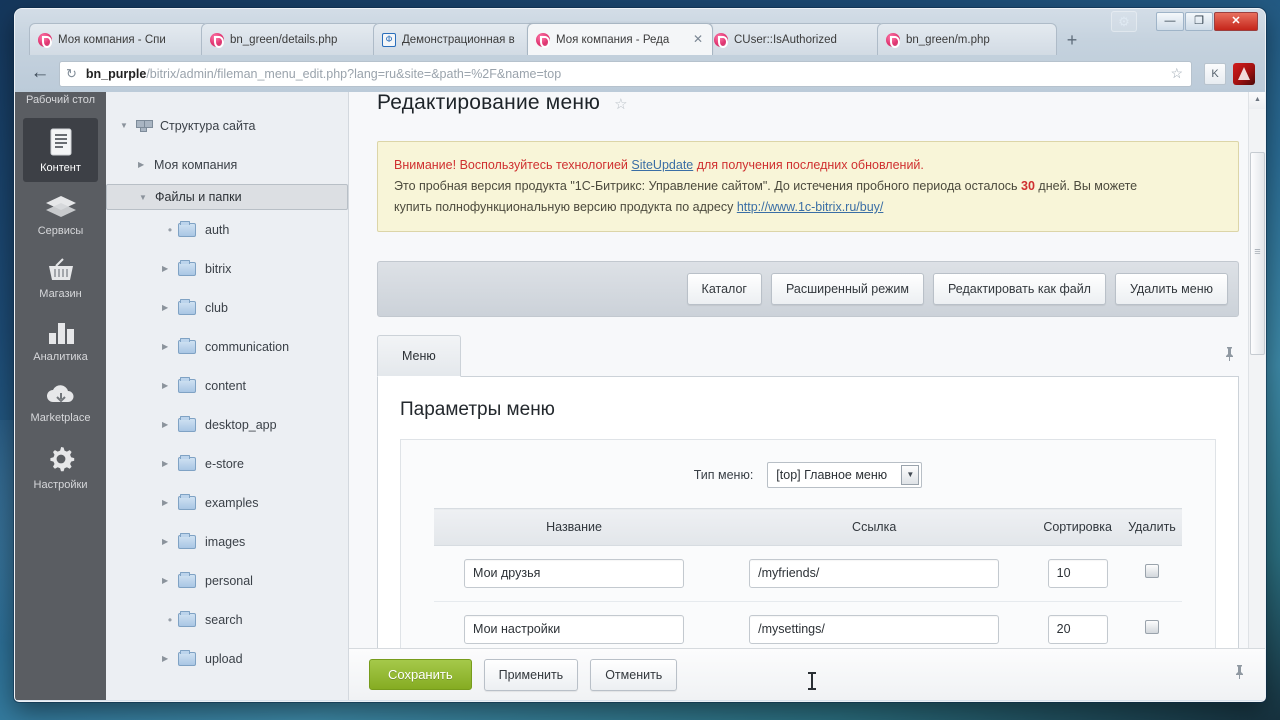  Describe the element at coordinates (1256, 396) in the screenshot. I see `page-scrollbar: ▲ ▼` at that location.